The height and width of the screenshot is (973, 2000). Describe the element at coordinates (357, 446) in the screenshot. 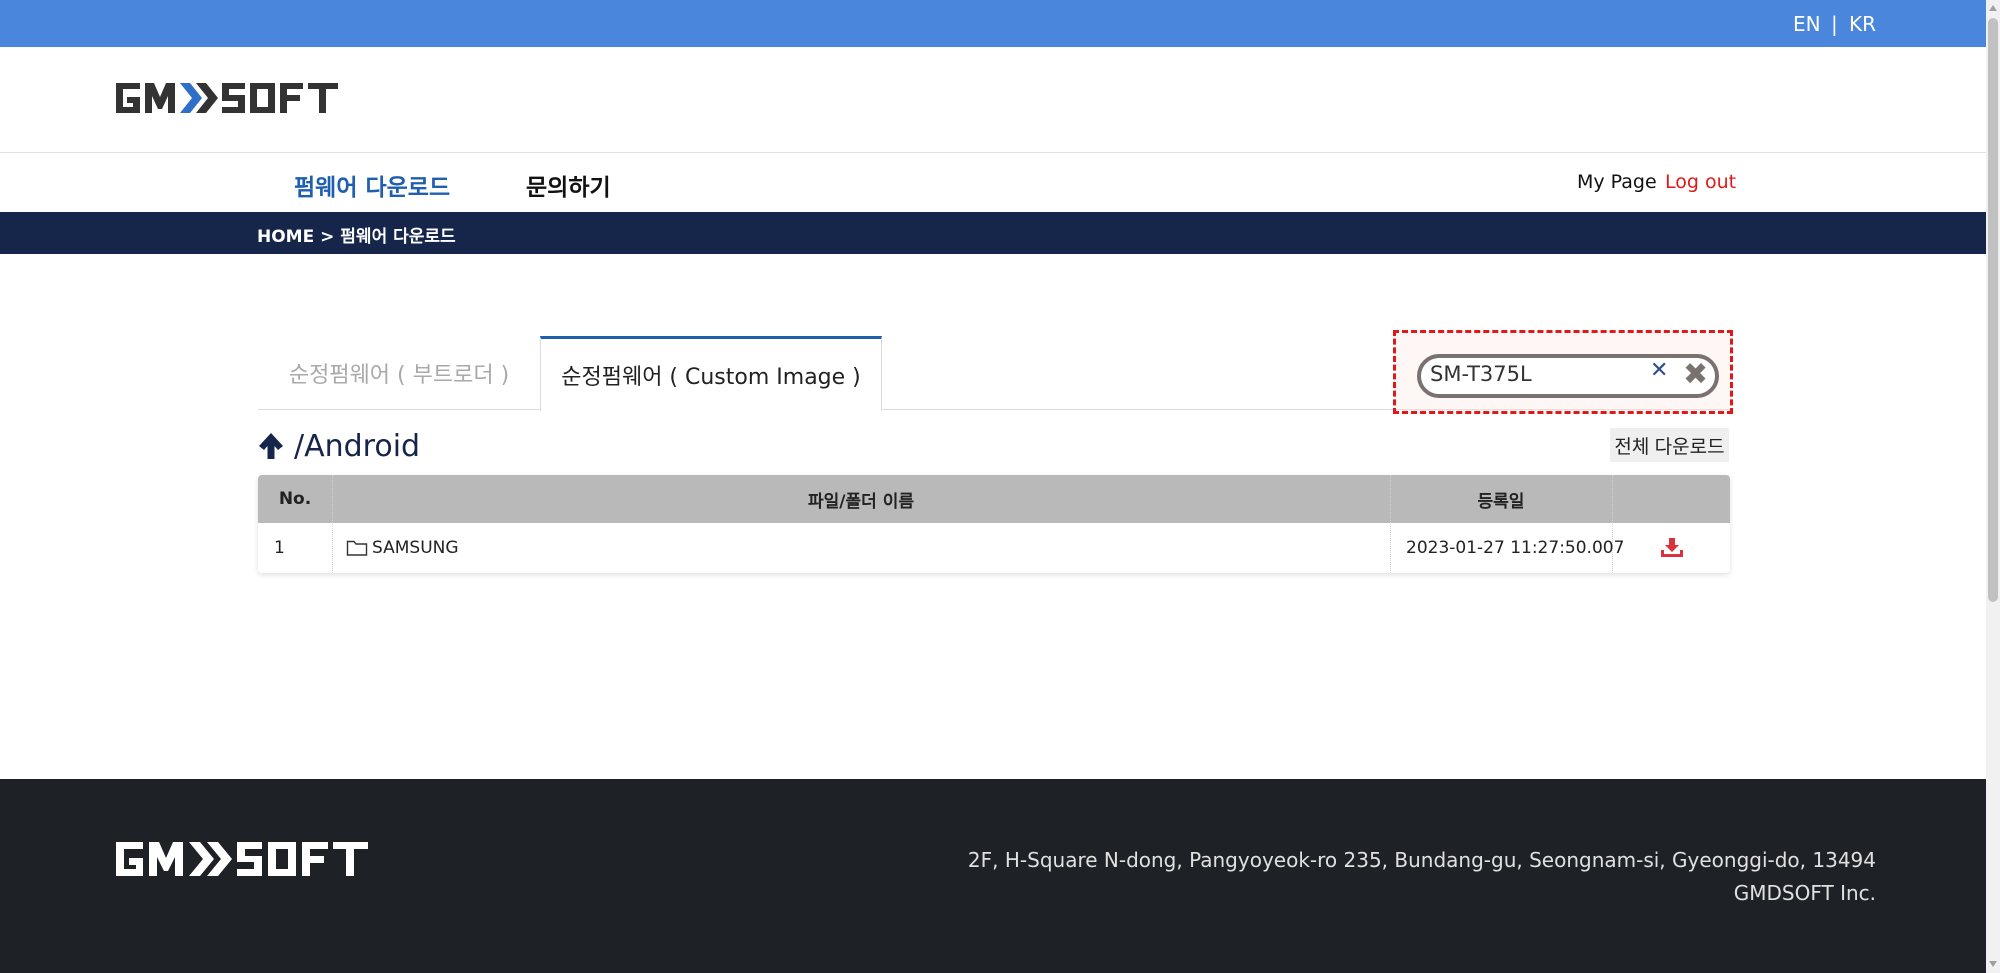

I see `path-label: /Android` at that location.